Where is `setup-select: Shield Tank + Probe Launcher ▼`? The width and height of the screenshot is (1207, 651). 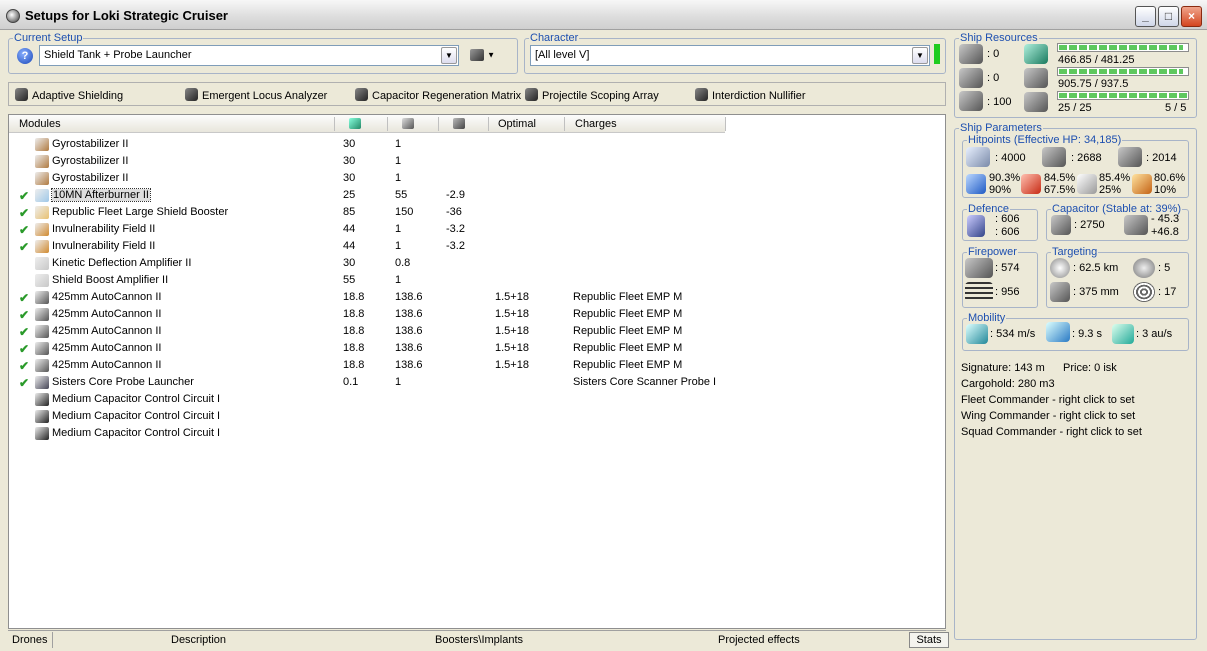 setup-select: Shield Tank + Probe Launcher ▼ is located at coordinates (249, 55).